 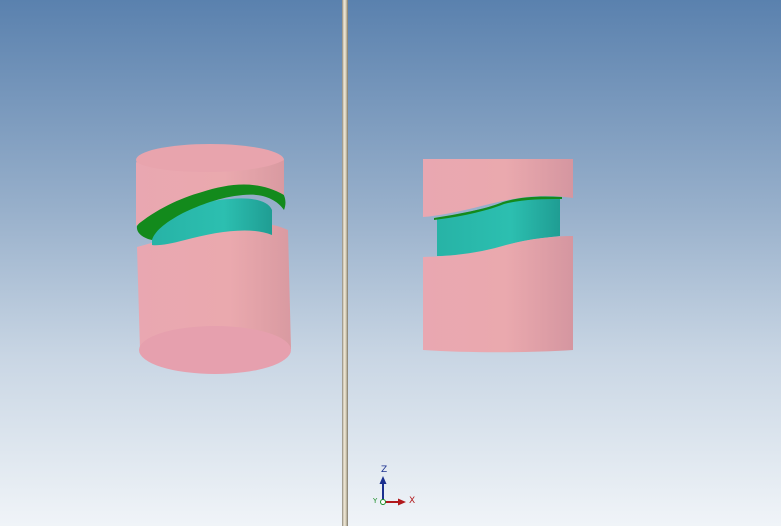 What do you see at coordinates (375, 501) in the screenshot?
I see `axis-y-label: Y` at bounding box center [375, 501].